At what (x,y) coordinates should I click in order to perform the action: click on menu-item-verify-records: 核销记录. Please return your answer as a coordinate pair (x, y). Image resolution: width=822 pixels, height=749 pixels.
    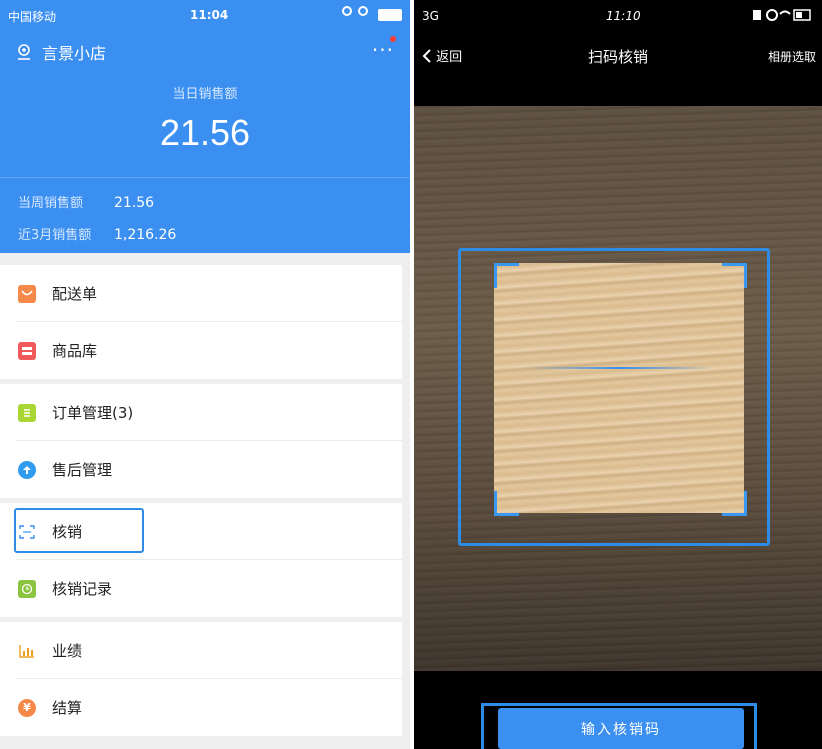
    Looking at the image, I should click on (201, 588).